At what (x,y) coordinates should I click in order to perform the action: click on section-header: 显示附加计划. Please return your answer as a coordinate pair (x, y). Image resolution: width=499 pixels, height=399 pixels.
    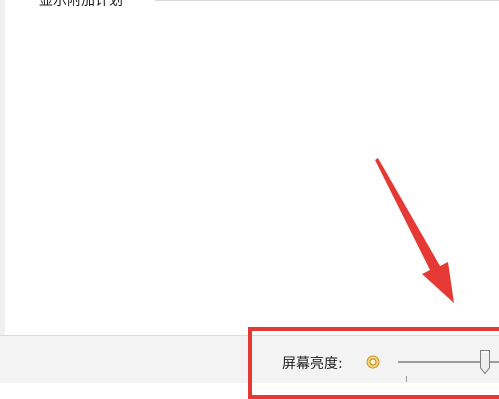
    Looking at the image, I should click on (81, 5).